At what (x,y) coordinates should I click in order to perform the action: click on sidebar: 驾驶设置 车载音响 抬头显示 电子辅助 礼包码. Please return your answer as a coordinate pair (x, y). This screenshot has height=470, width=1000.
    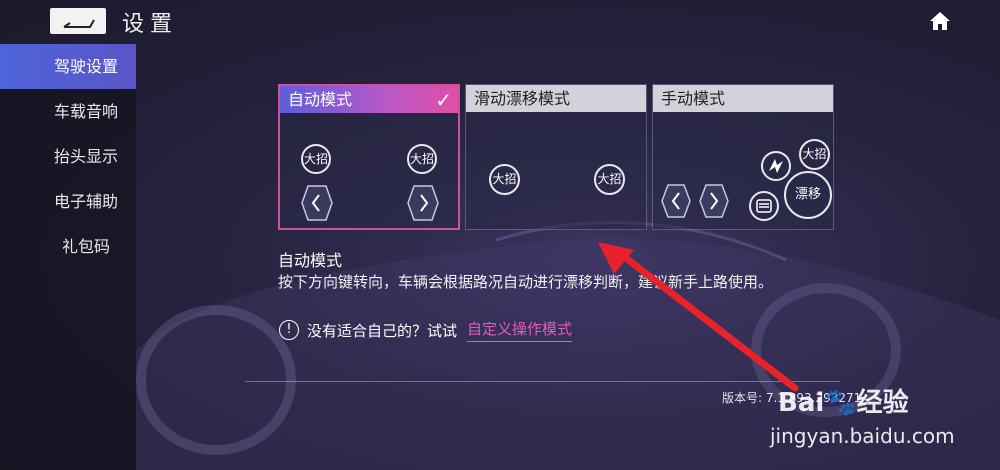
    Looking at the image, I should click on (68, 257).